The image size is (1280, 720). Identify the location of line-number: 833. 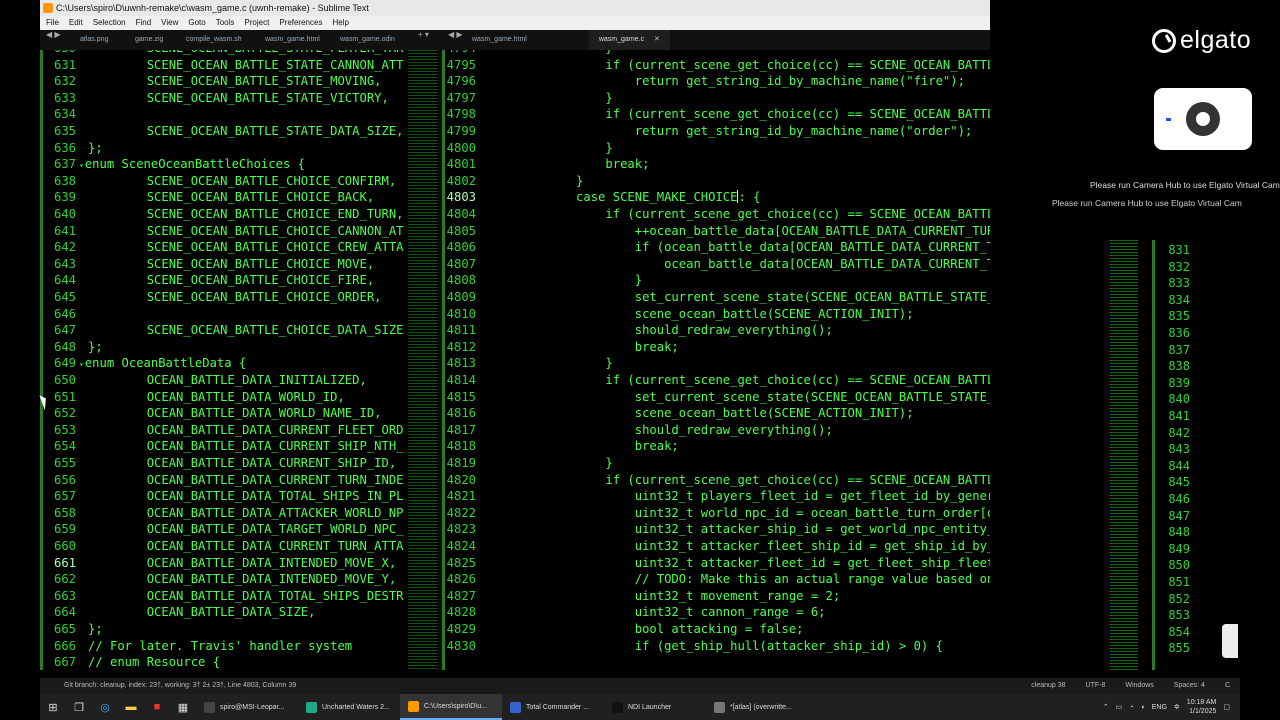
(1179, 283).